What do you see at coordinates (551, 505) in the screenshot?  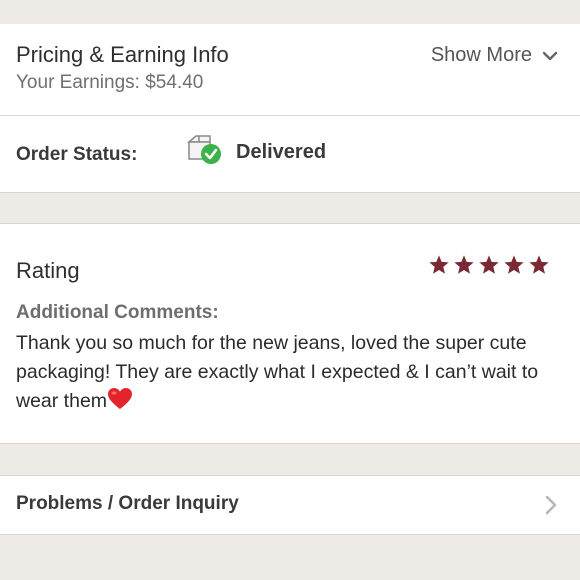 I see `chevron-right-icon` at bounding box center [551, 505].